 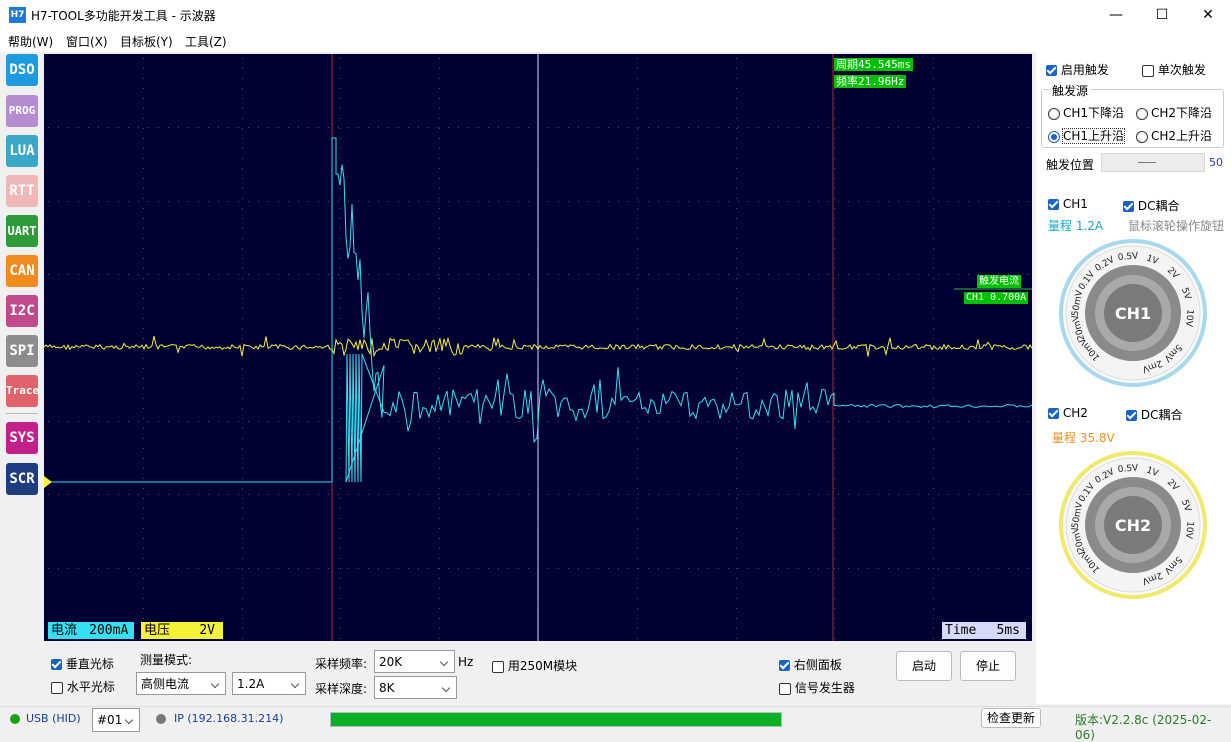 I want to click on horizontal-cursor-label: 水平光标, so click(x=90, y=687).